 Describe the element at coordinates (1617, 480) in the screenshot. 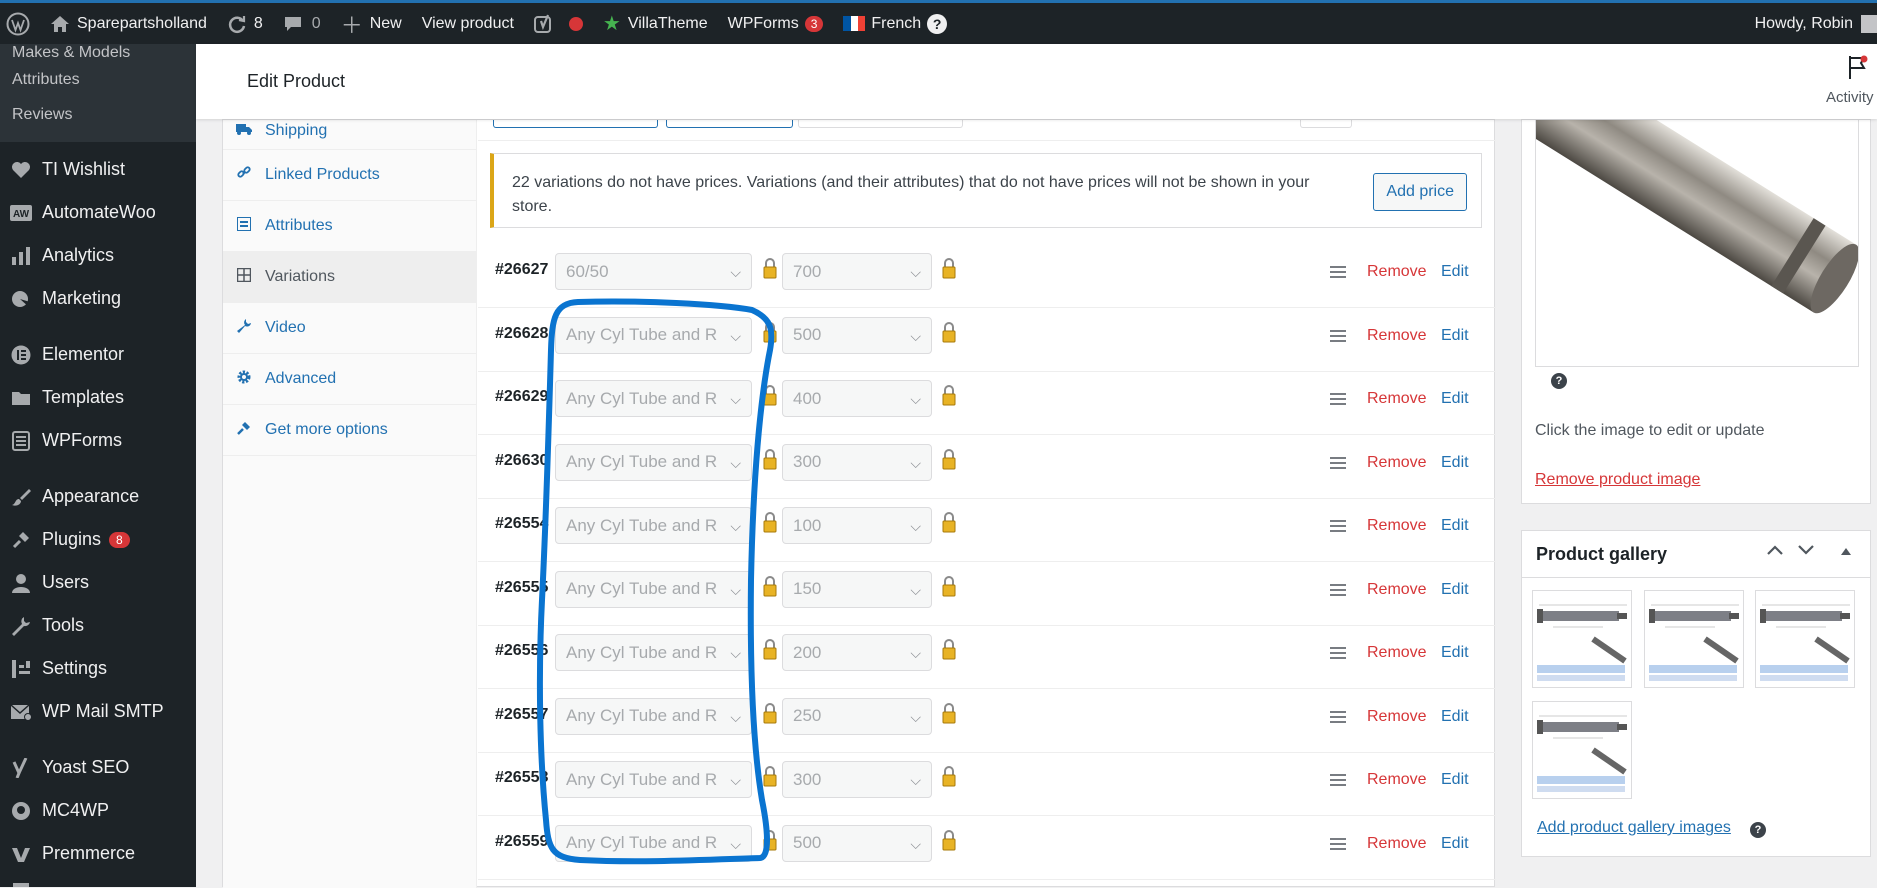

I see `remove-product-image-link: Remove product image` at that location.